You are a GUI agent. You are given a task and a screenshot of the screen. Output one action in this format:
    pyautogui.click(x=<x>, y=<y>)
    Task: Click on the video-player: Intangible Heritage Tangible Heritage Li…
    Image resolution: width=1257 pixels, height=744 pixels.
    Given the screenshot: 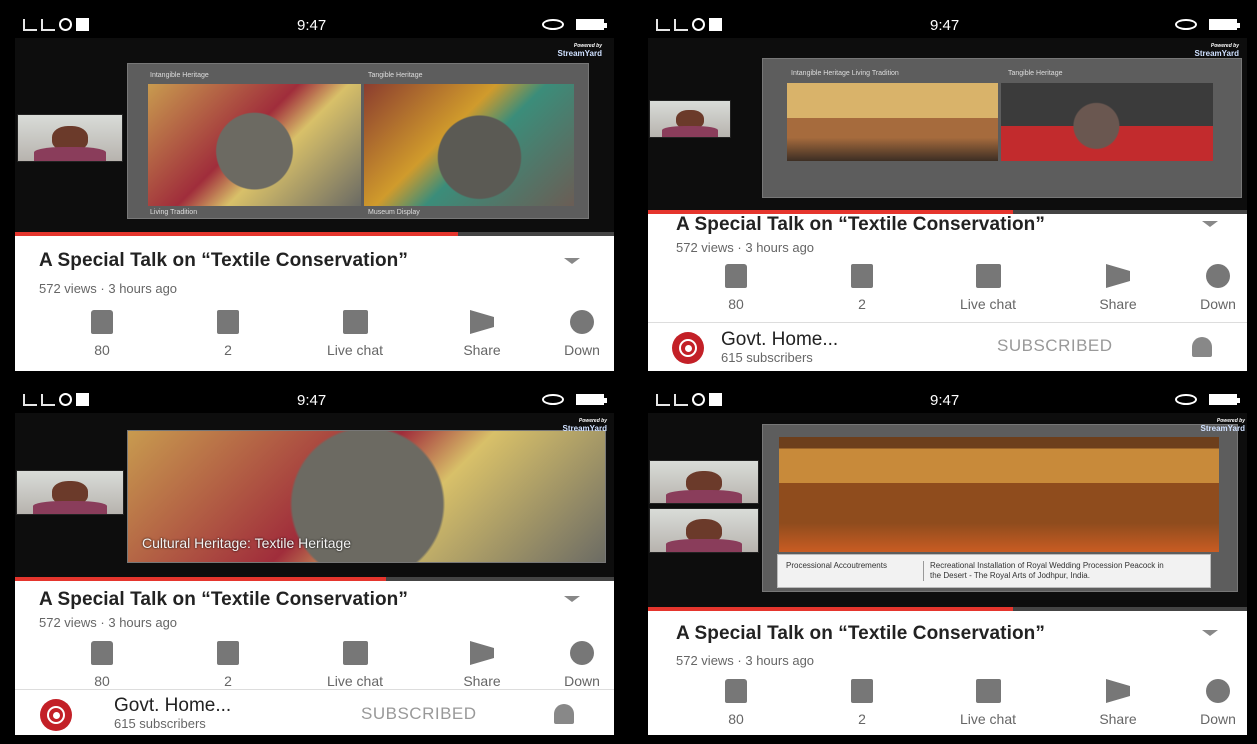 What is the action you would take?
    pyautogui.click(x=314, y=137)
    